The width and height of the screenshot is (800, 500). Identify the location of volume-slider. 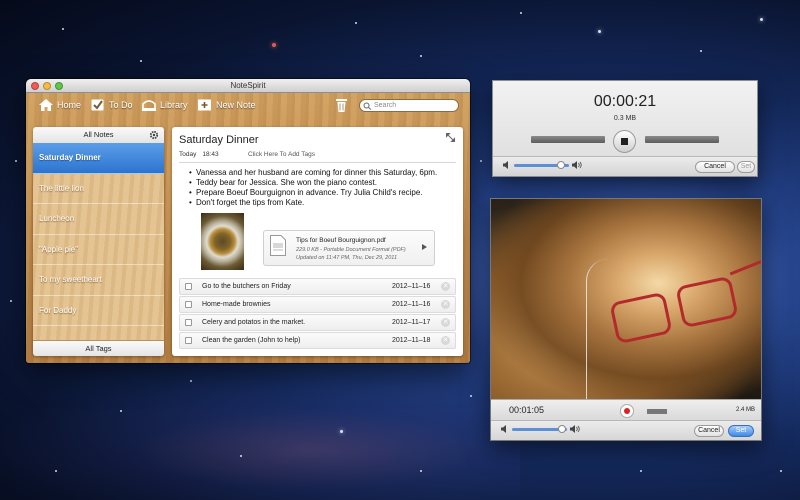
(541, 164).